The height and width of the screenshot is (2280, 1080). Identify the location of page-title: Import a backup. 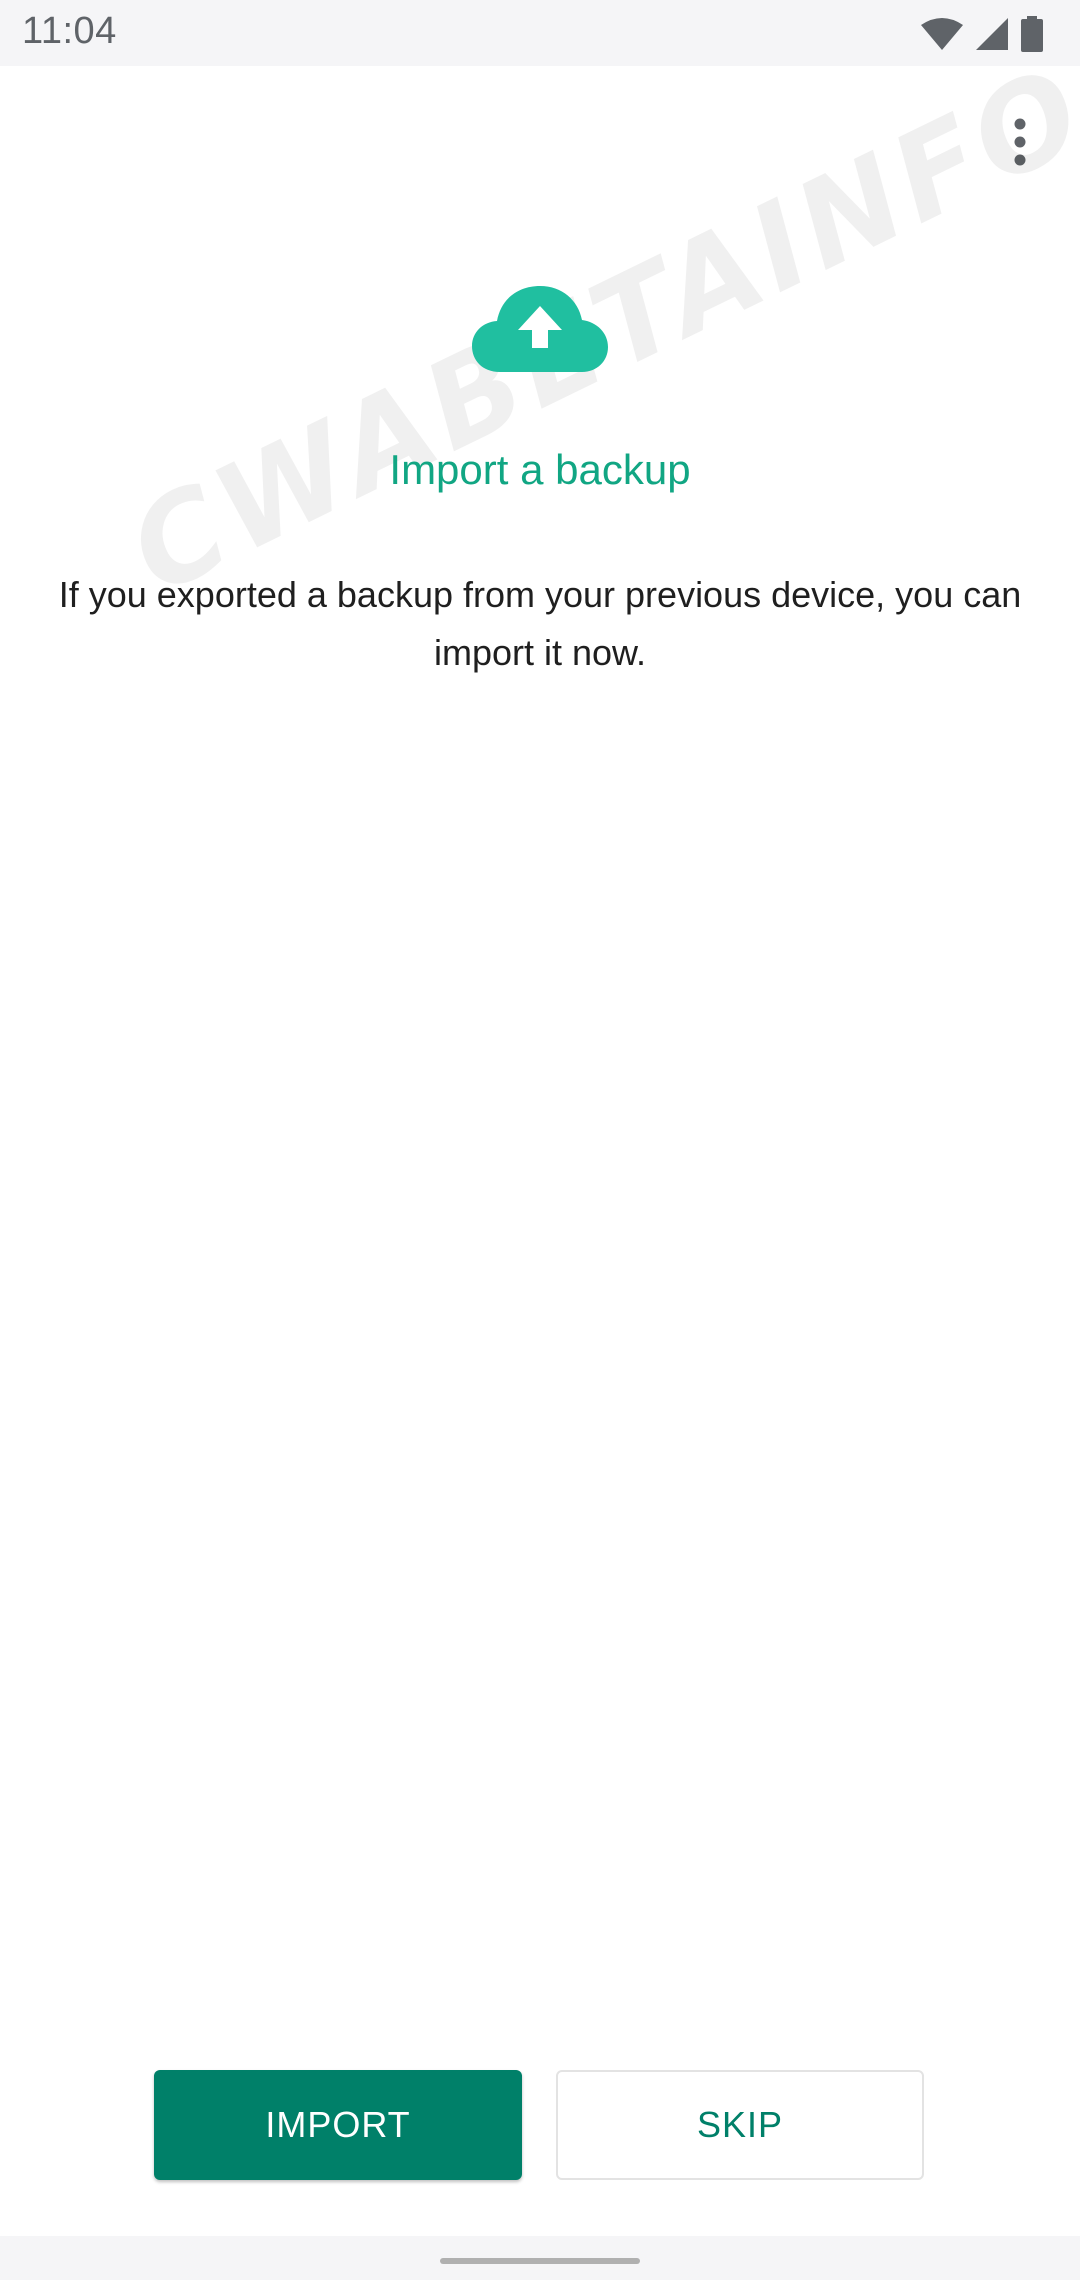
(540, 469).